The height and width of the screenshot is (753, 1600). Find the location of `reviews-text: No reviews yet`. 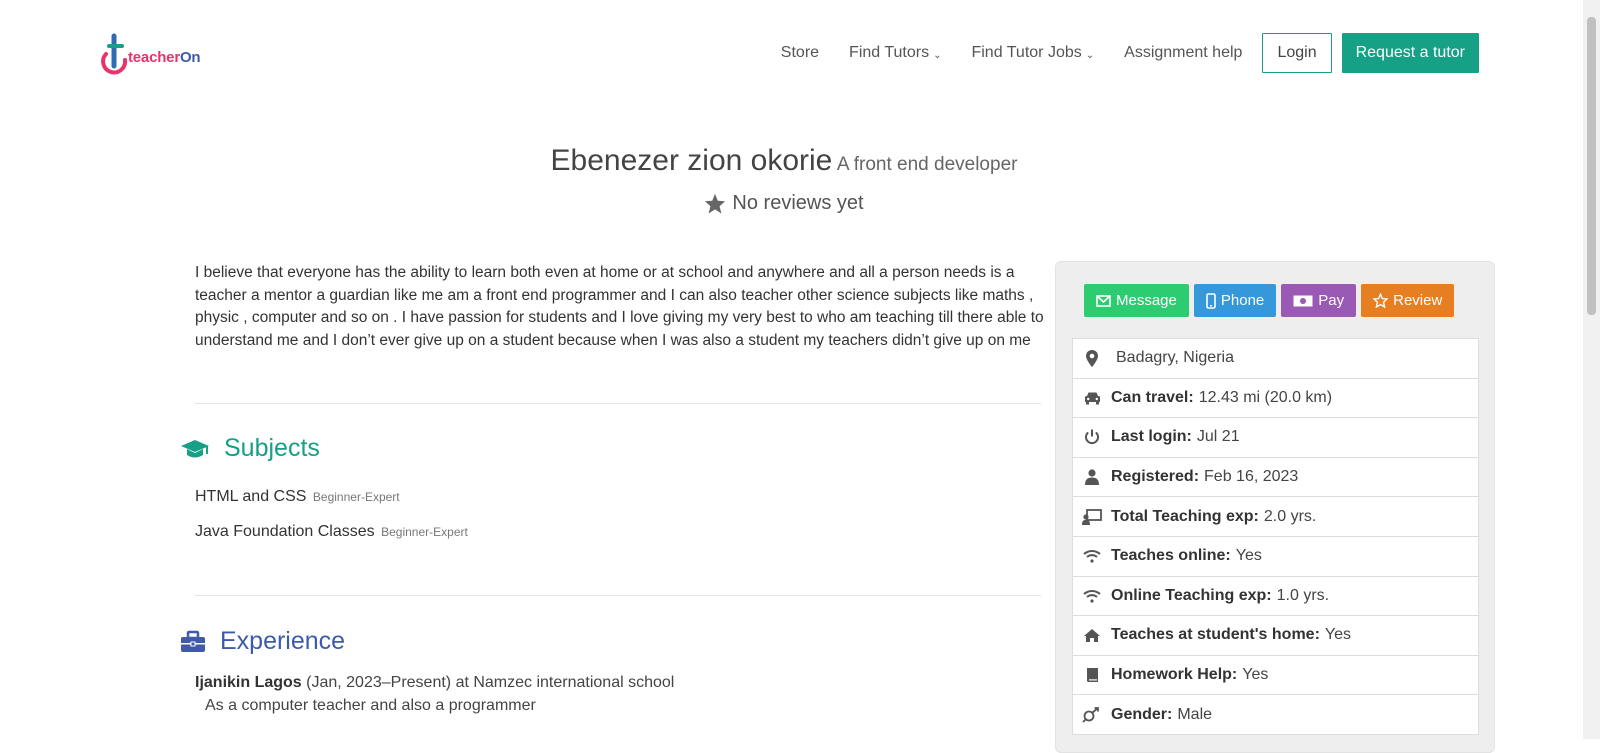

reviews-text: No reviews yet is located at coordinates (798, 203).